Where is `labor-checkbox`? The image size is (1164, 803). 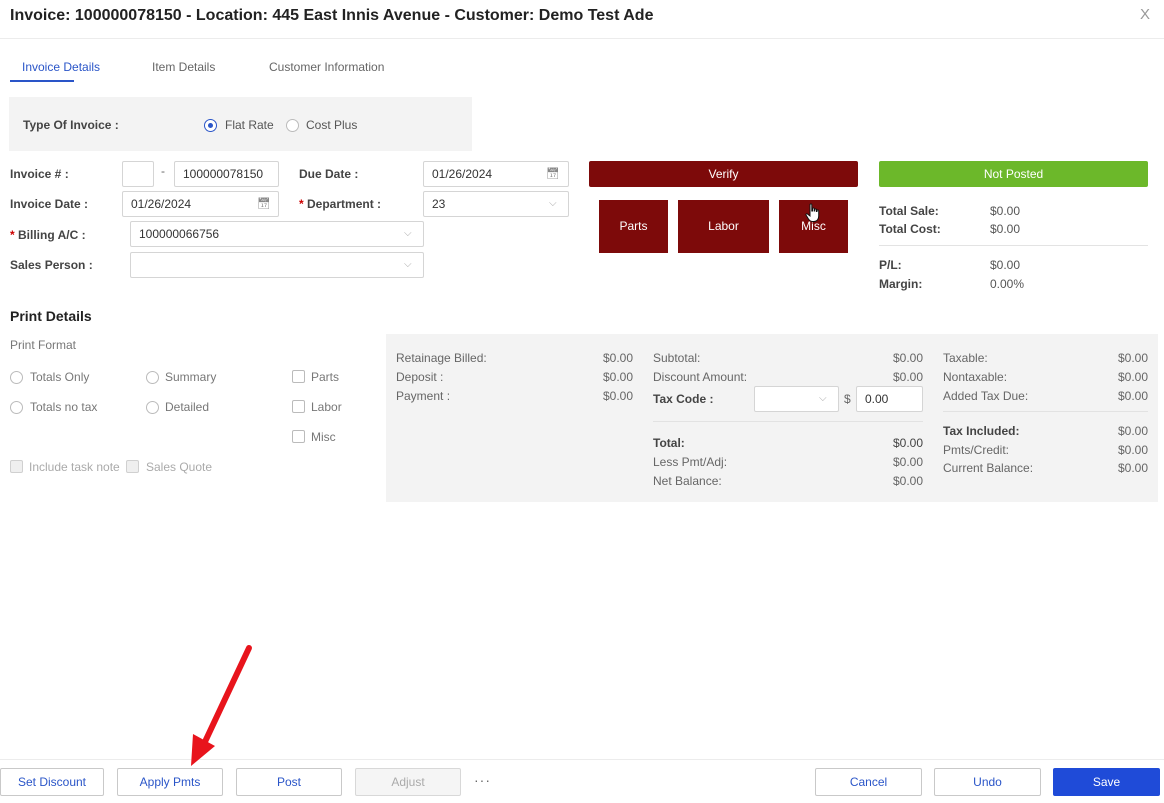
labor-checkbox is located at coordinates (298, 406).